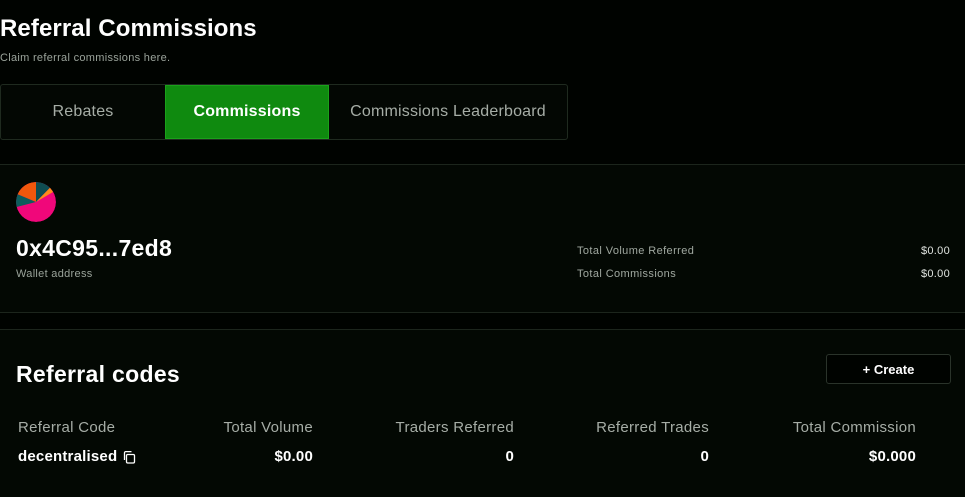  Describe the element at coordinates (268, 427) in the screenshot. I see `column-header-total-volume: Total Volume` at that location.